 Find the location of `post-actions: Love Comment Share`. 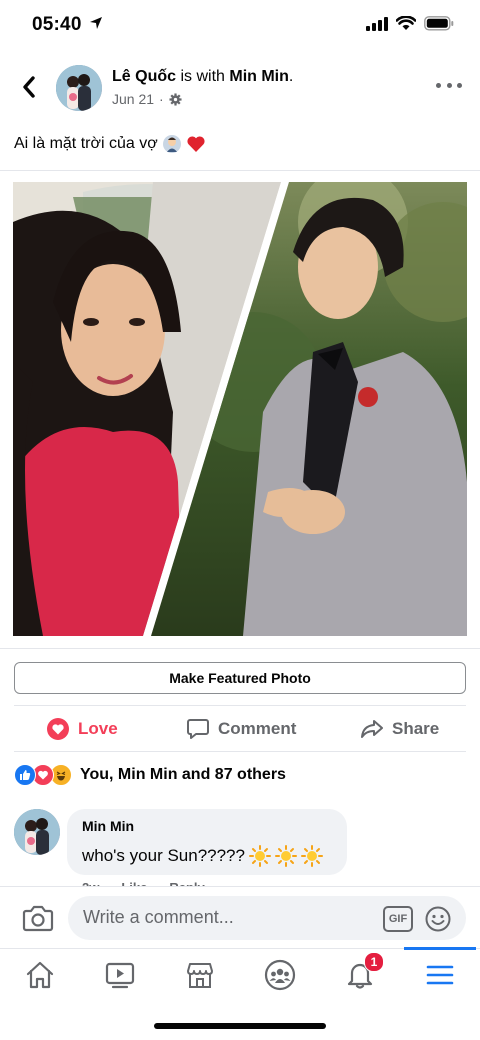

post-actions: Love Comment Share is located at coordinates (240, 729).